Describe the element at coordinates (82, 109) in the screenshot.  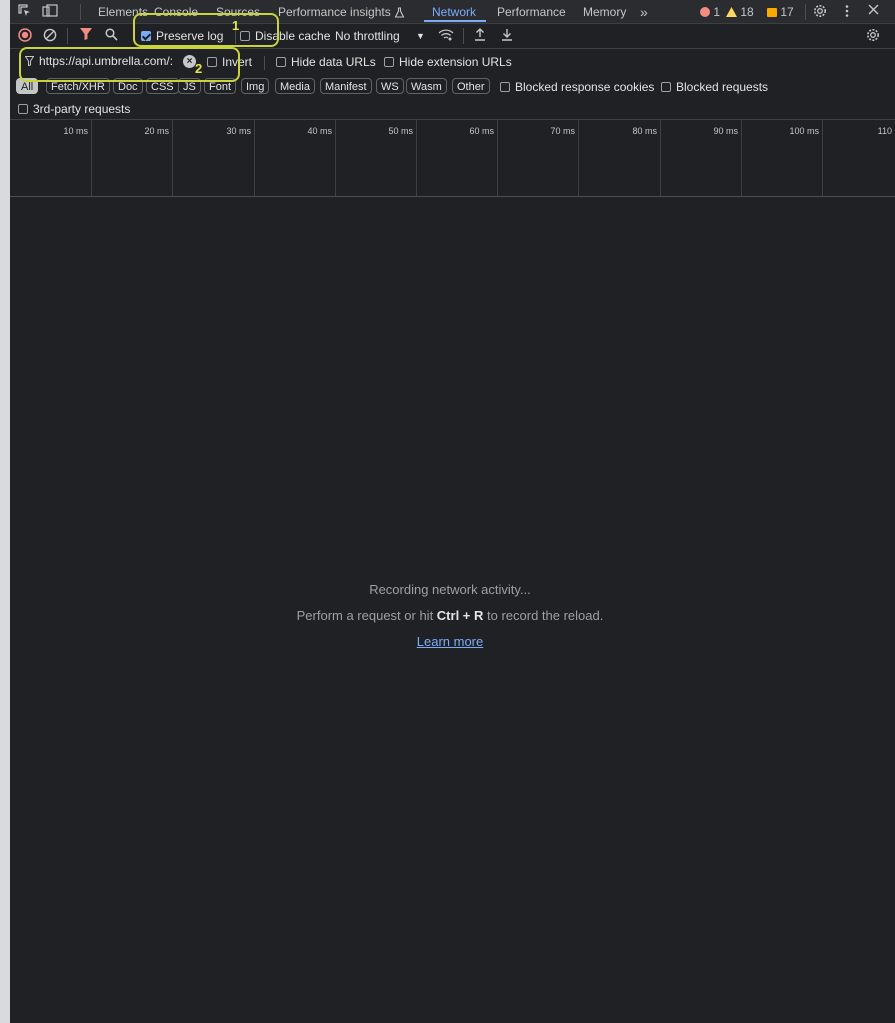
I see `third-party-requests-label: 3rd-party requests` at that location.